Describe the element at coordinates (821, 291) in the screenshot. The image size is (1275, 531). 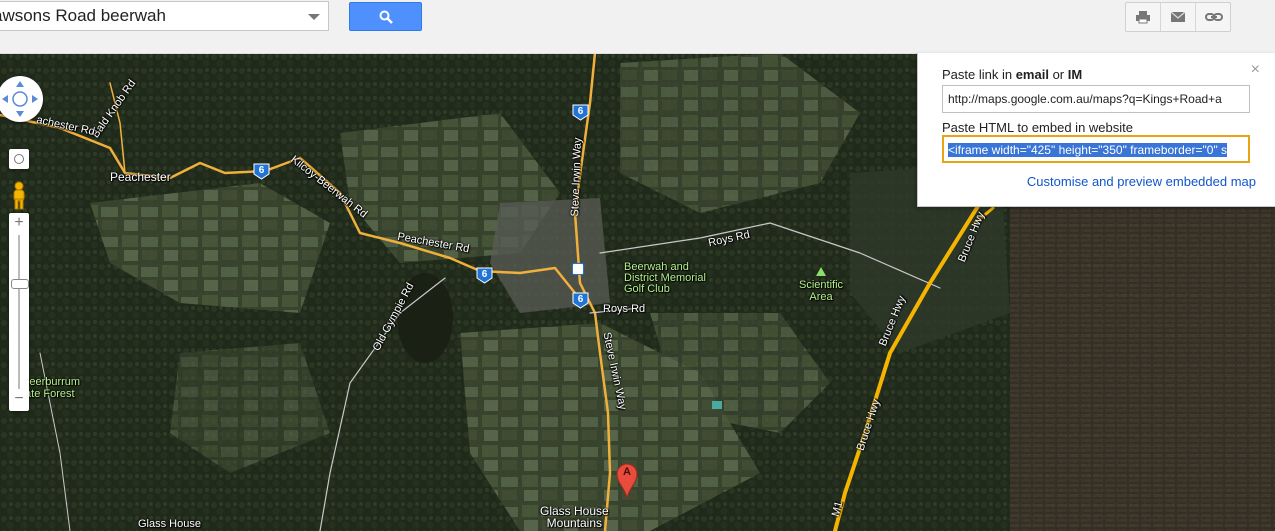
I see `label-scientific-area: Scientific Area` at that location.